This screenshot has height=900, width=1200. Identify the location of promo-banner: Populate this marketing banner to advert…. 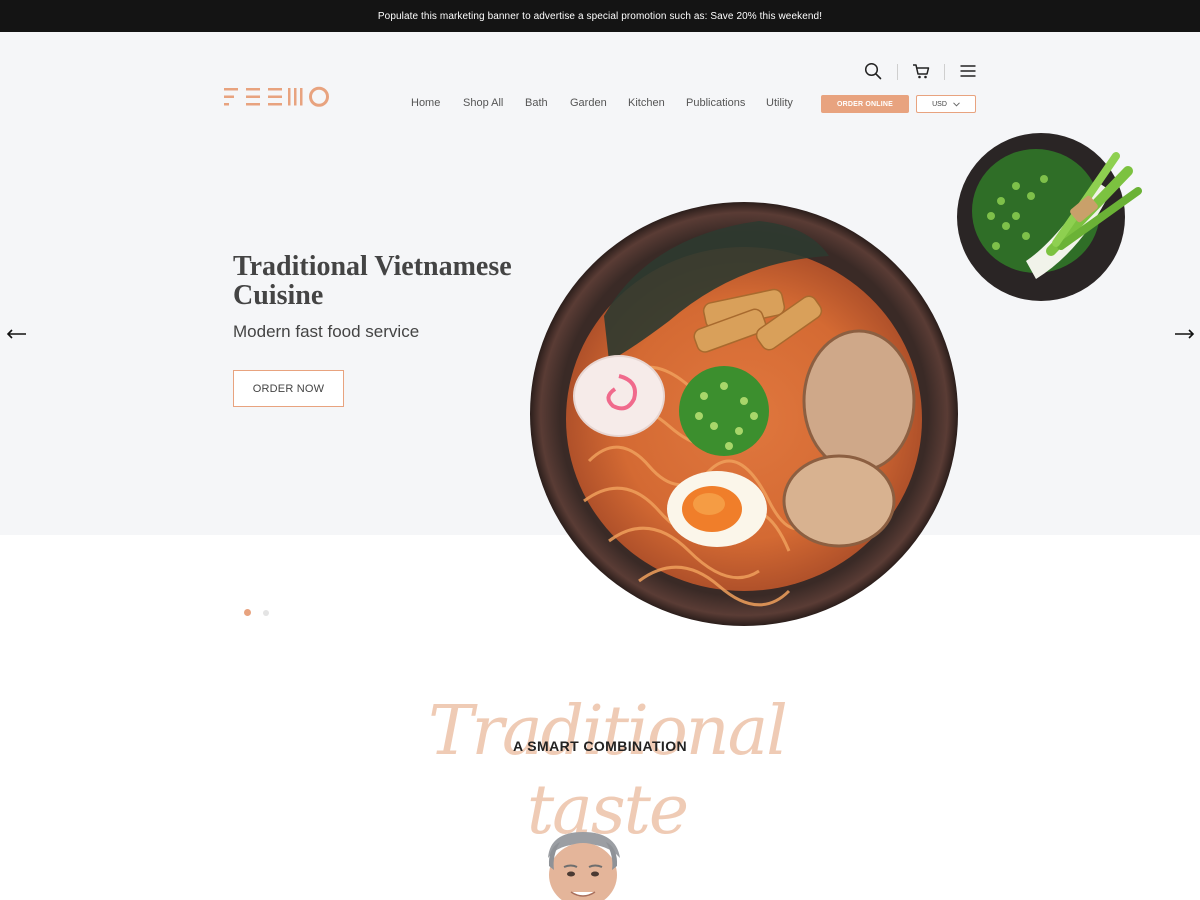
(600, 16).